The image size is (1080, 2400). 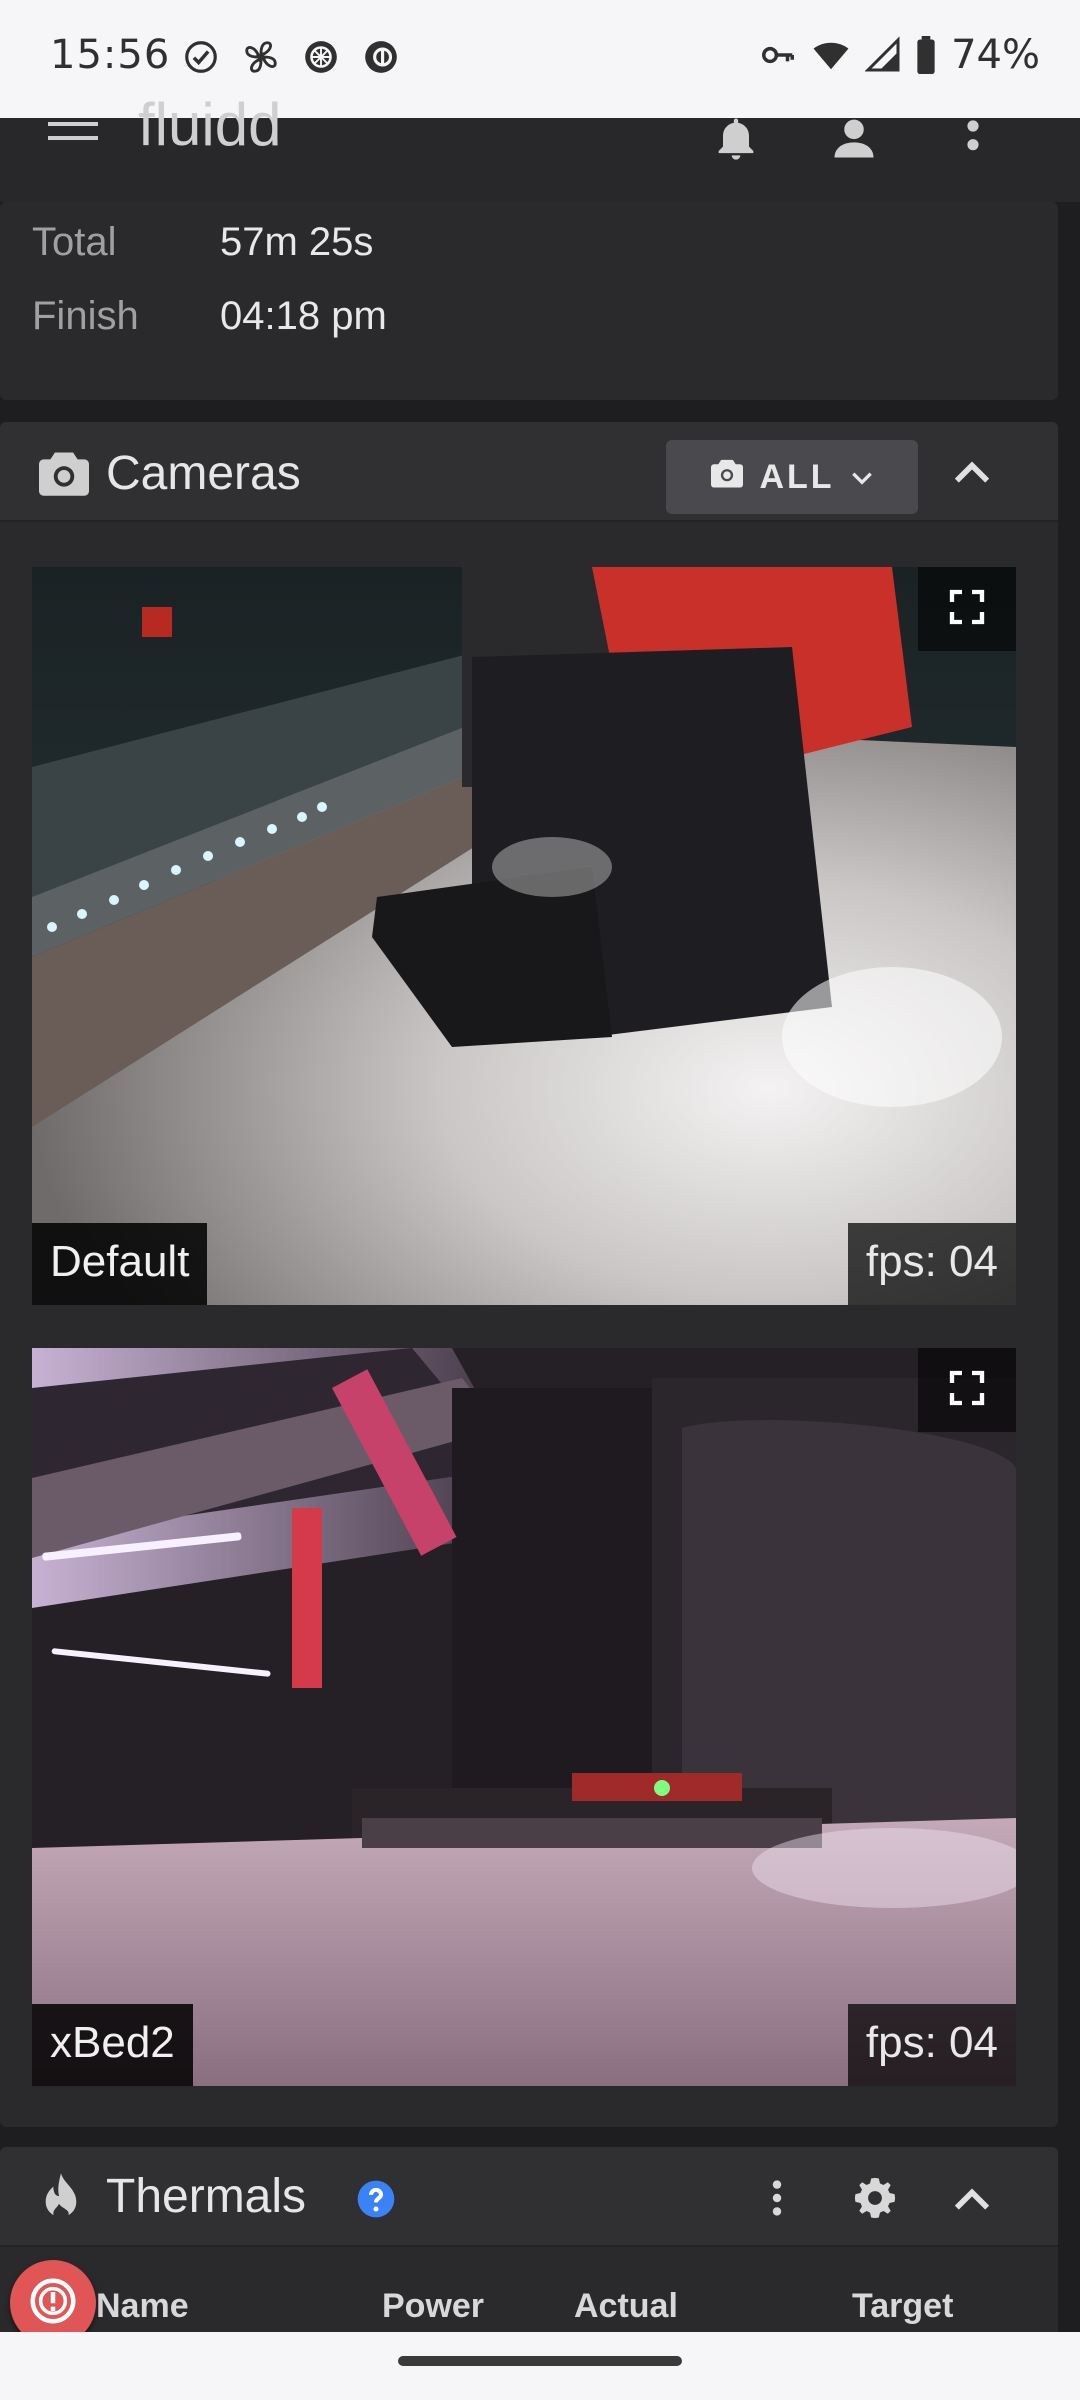 I want to click on wifi-icon, so click(x=831, y=55).